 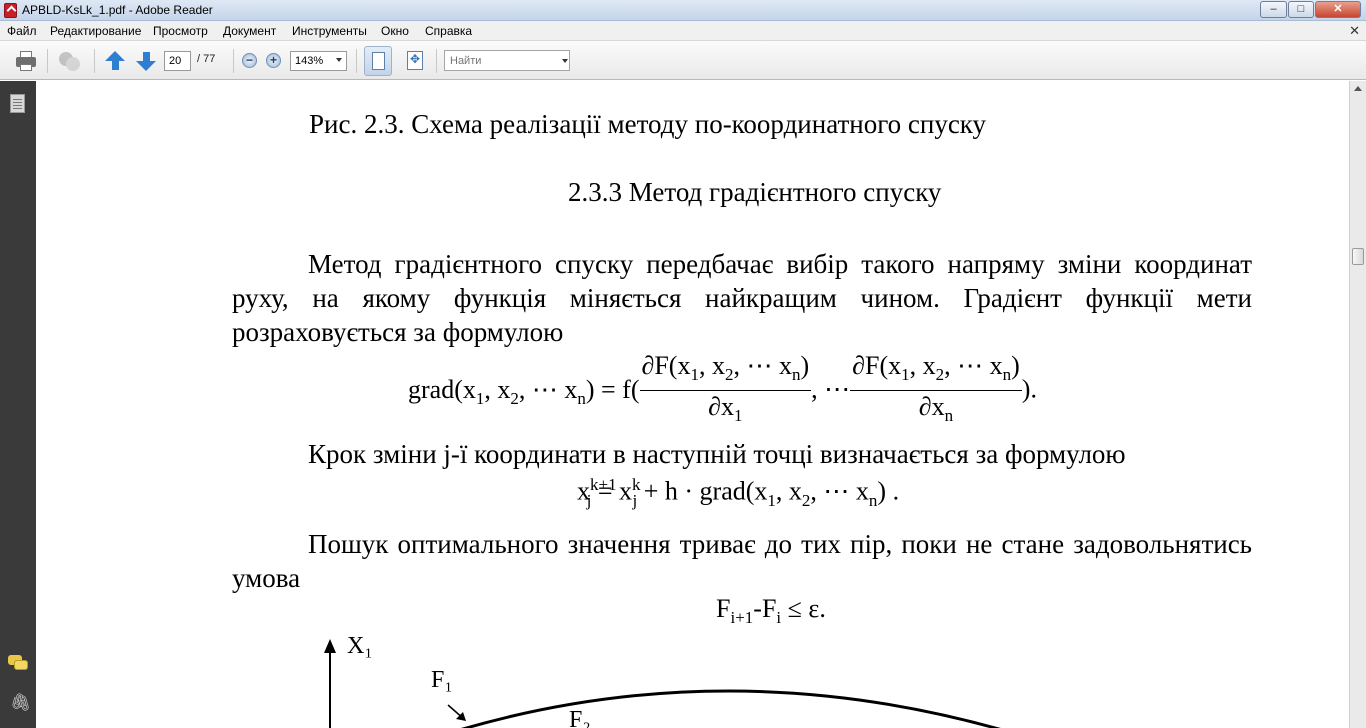 What do you see at coordinates (662, 683) in the screenshot?
I see `figure-graphic` at bounding box center [662, 683].